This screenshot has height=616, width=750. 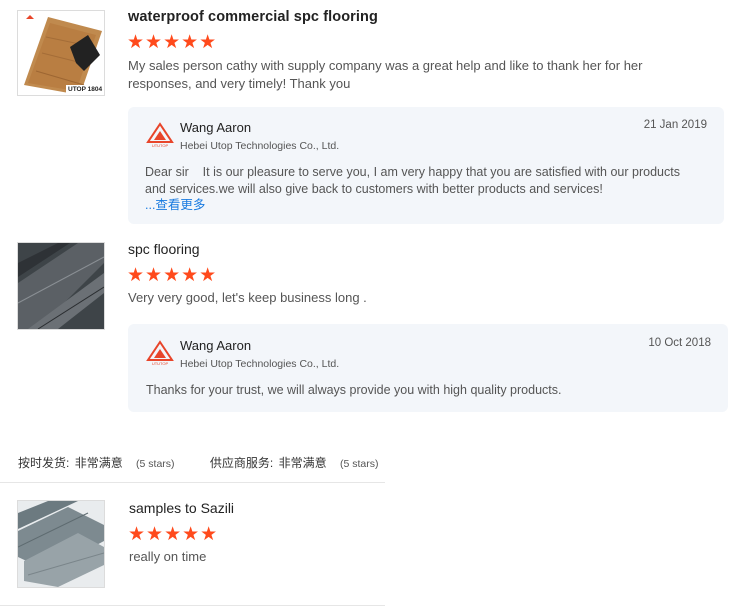 I want to click on review-text: really on time, so click(x=168, y=556).